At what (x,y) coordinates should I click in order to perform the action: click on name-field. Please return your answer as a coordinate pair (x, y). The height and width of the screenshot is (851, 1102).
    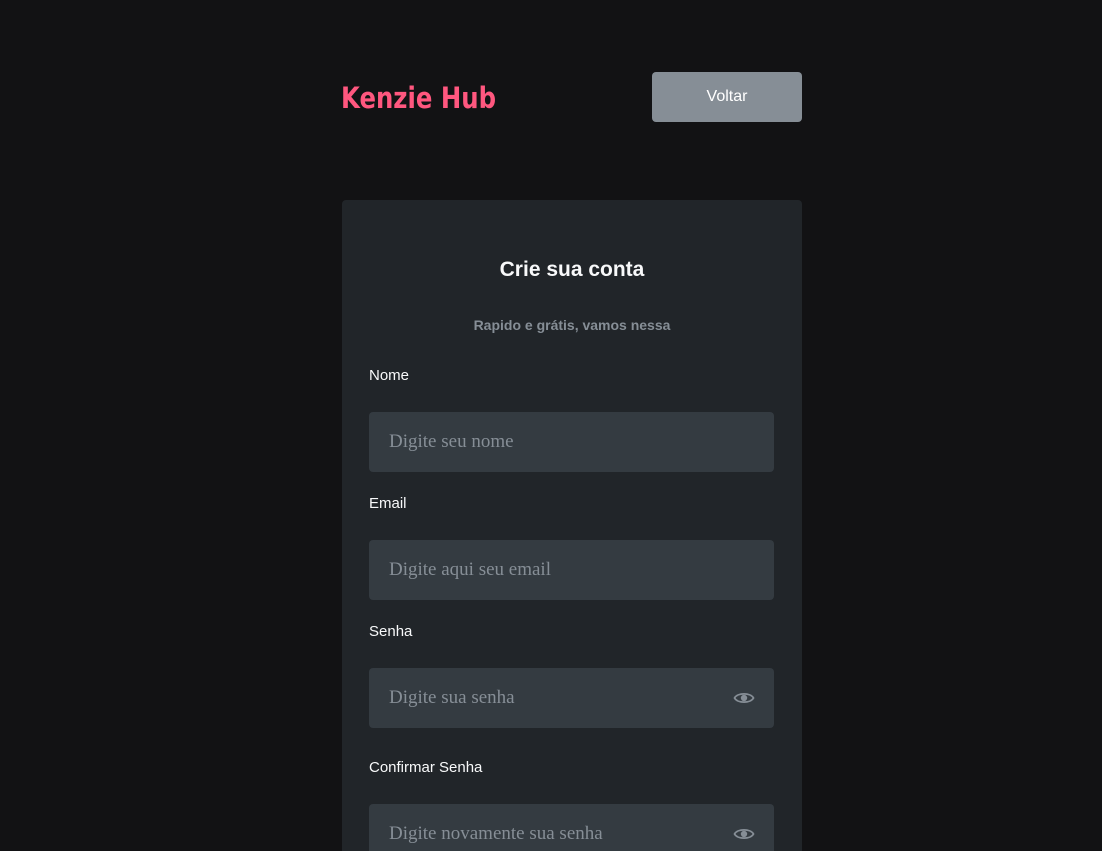
    Looking at the image, I should click on (571, 442).